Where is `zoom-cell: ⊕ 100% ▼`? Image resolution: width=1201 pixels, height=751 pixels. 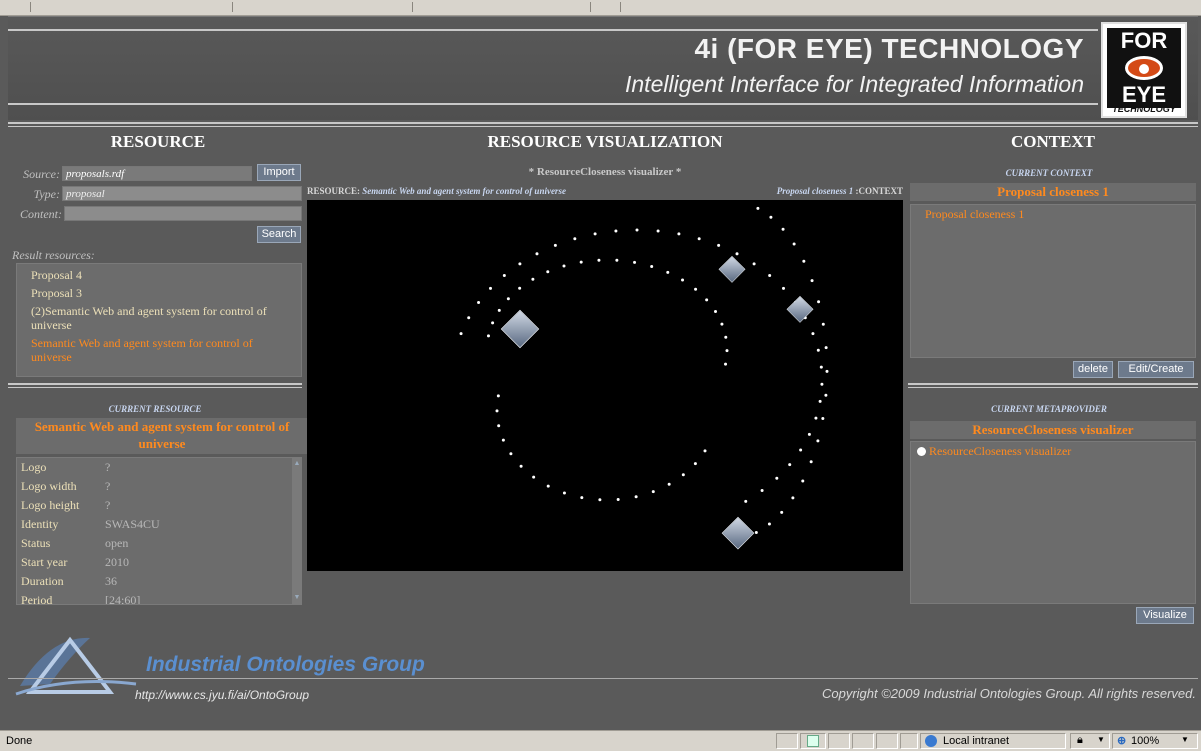
zoom-cell: ⊕ 100% ▼ is located at coordinates (1155, 741).